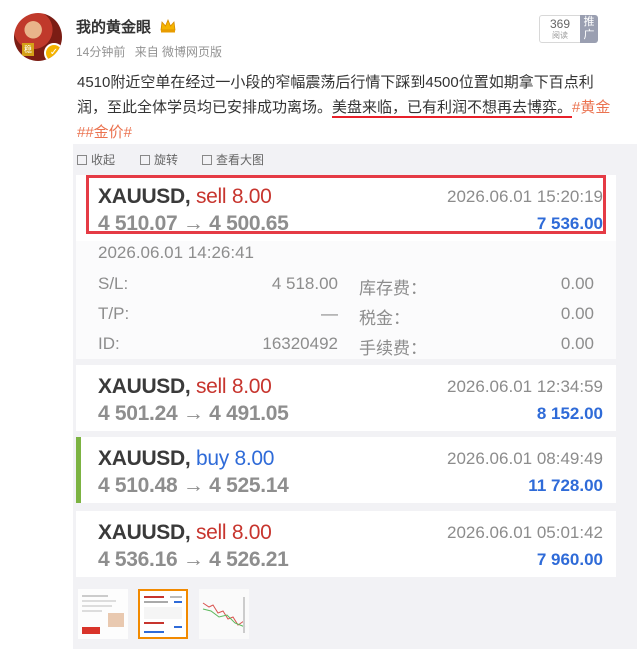  What do you see at coordinates (207, 160) in the screenshot?
I see `view-large-icon` at bounding box center [207, 160].